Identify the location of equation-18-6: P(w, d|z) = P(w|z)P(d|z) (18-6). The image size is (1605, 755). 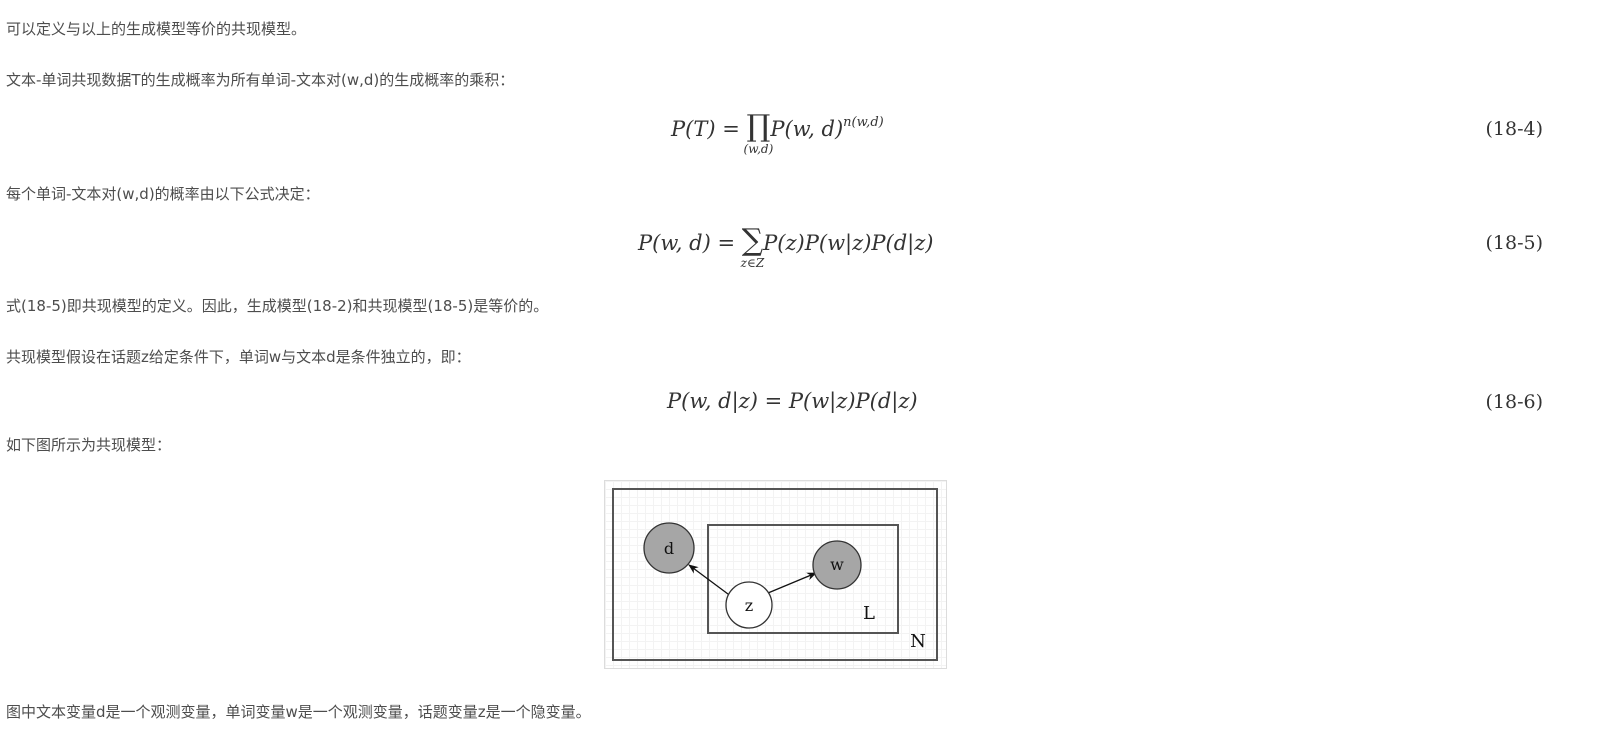
(802, 404).